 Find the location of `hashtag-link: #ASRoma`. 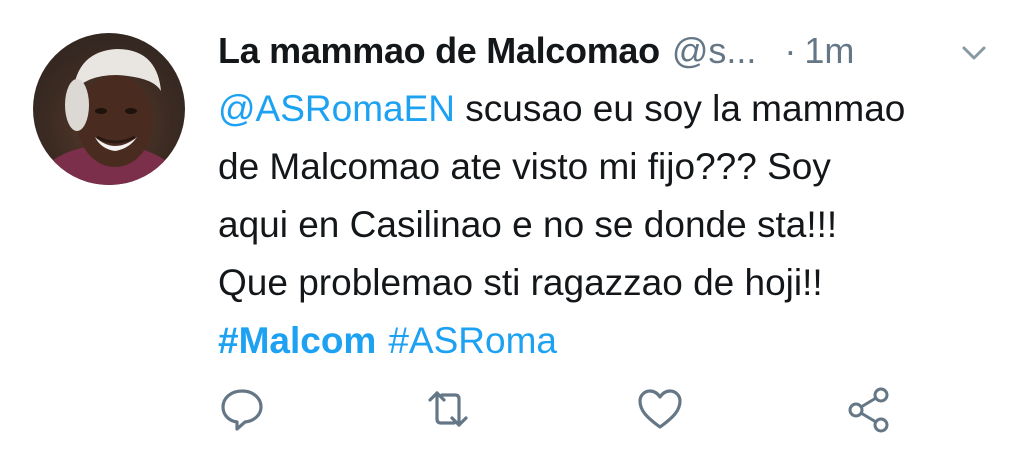

hashtag-link: #ASRoma is located at coordinates (472, 340).